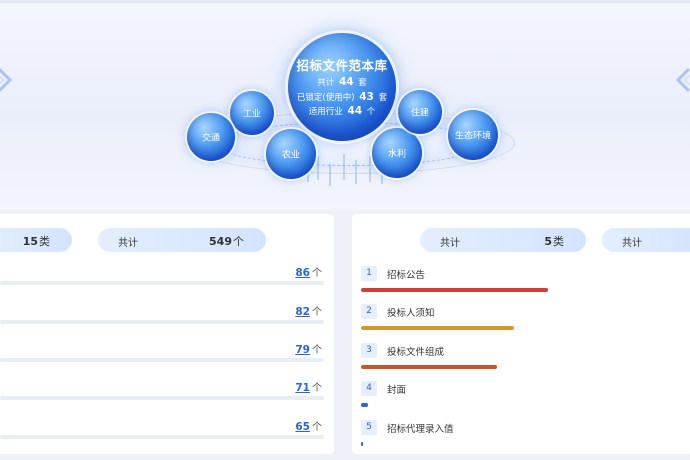 The height and width of the screenshot is (460, 690). I want to click on row-index: 4, so click(369, 388).